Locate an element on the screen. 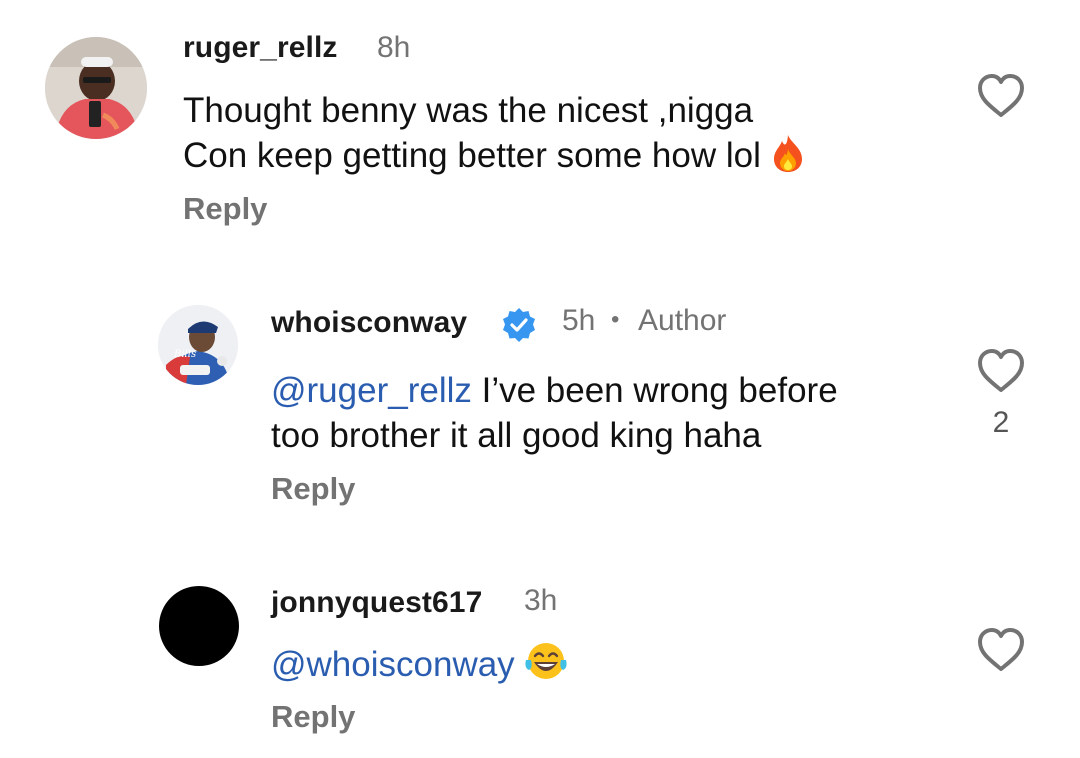 This screenshot has height=758, width=1080. comment-timestamp: 3h is located at coordinates (541, 600).